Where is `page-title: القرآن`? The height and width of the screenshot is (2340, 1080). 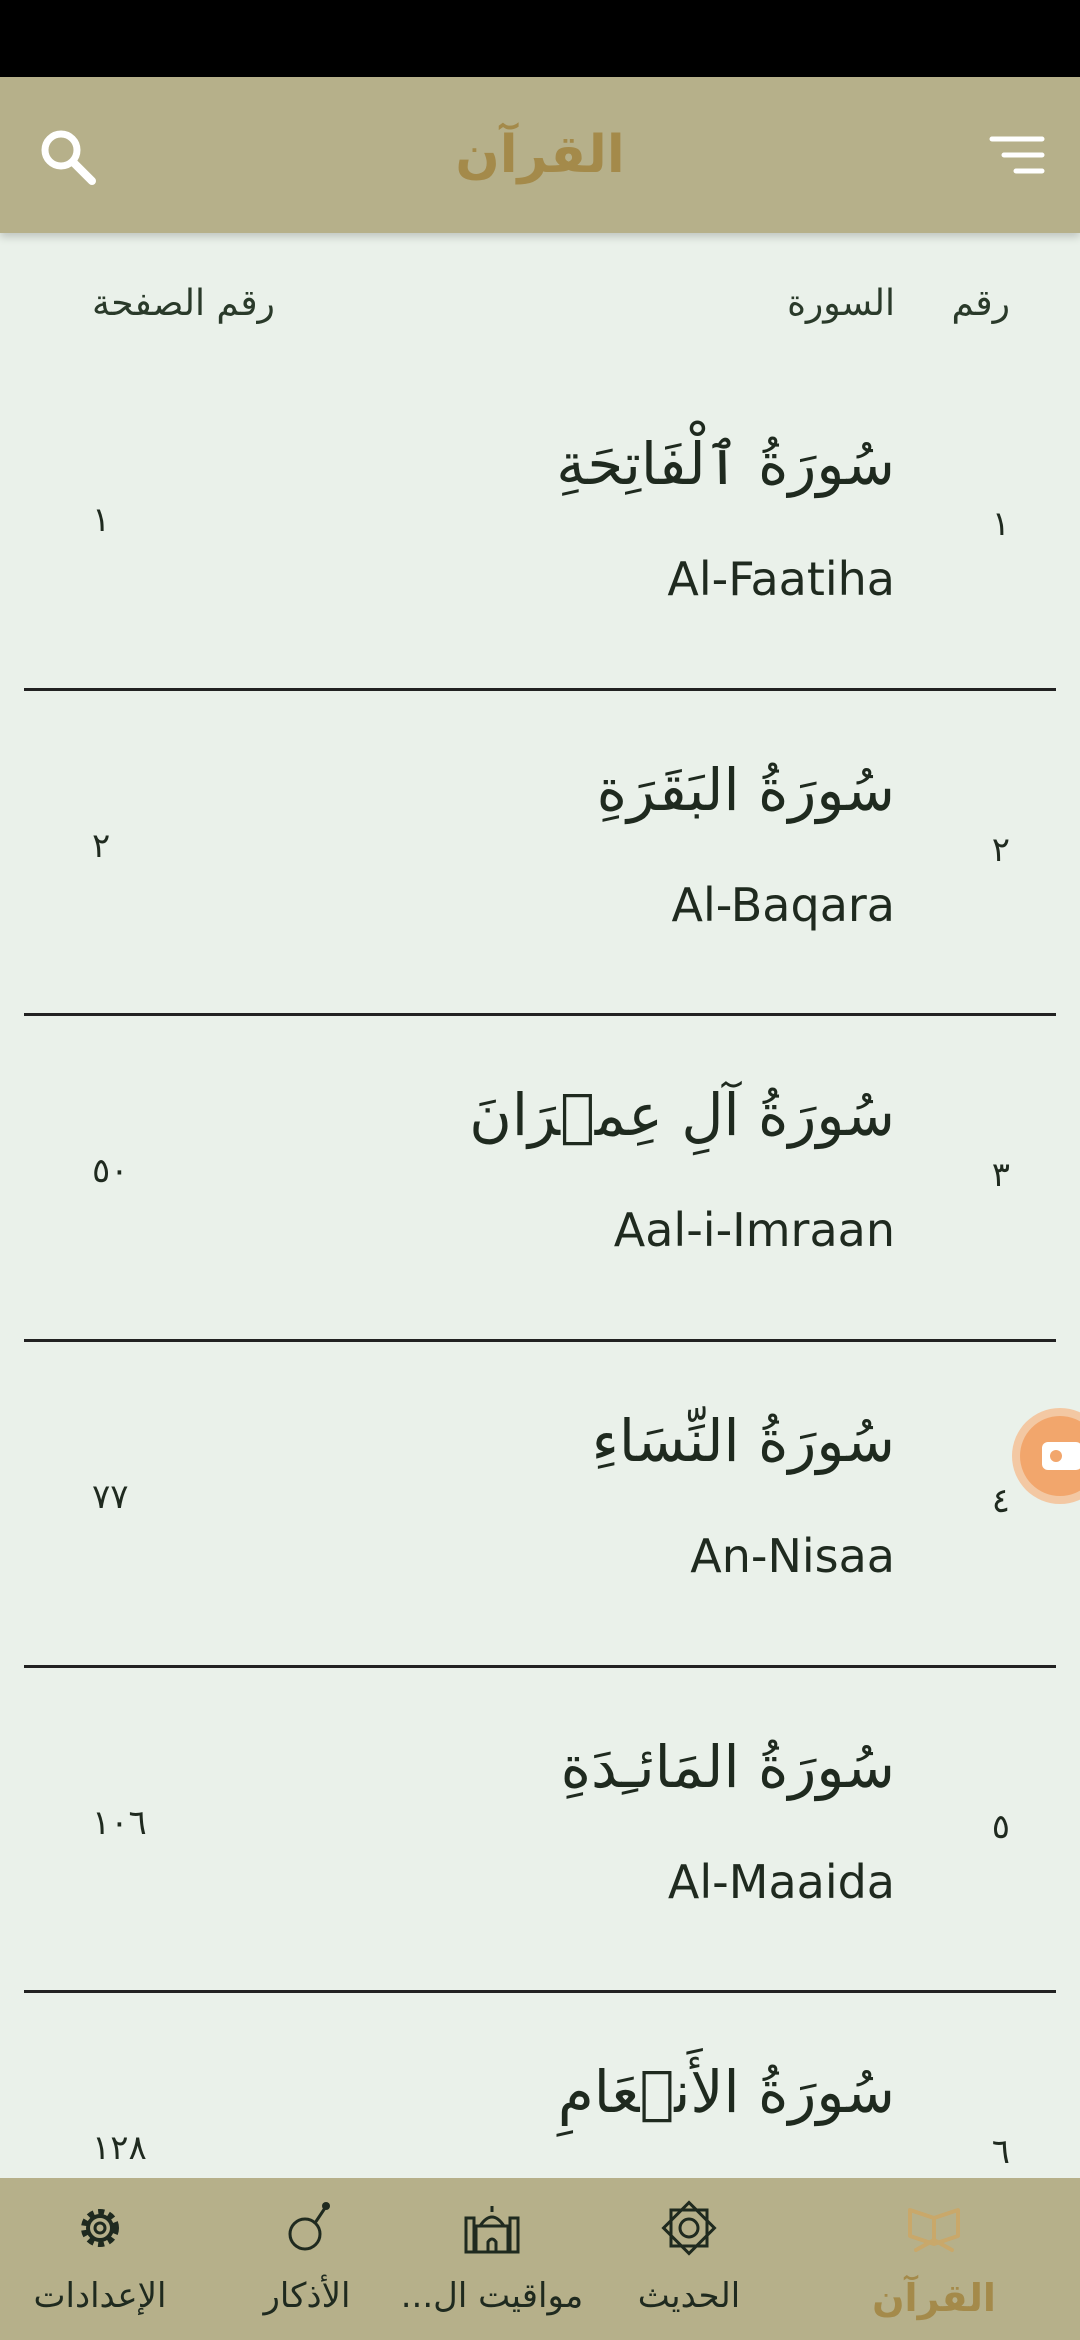
page-title: القرآن is located at coordinates (540, 155).